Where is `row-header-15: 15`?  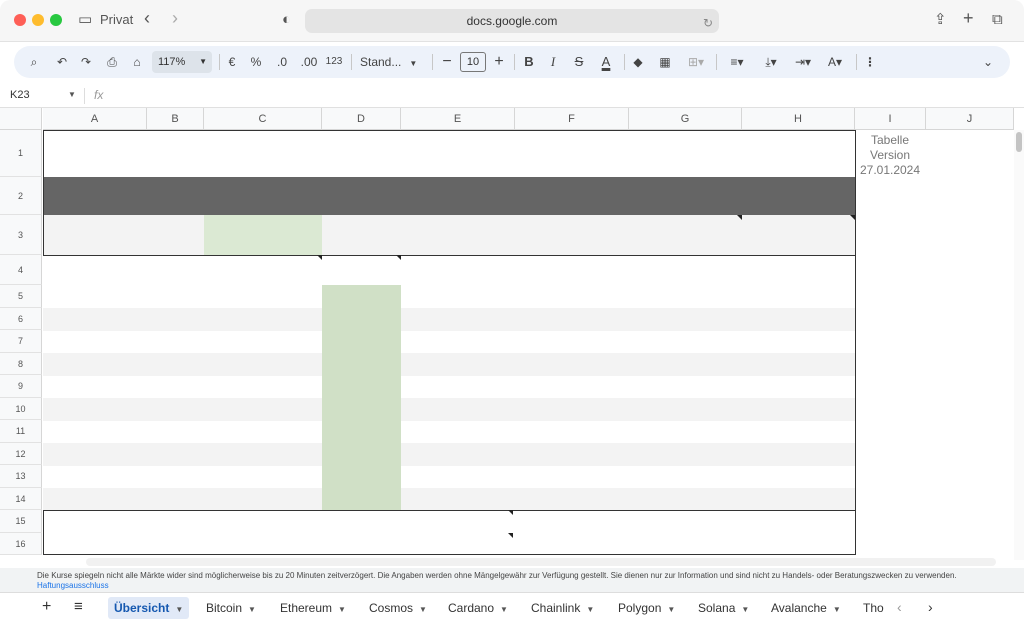
row-header-15: 15 is located at coordinates (21, 521).